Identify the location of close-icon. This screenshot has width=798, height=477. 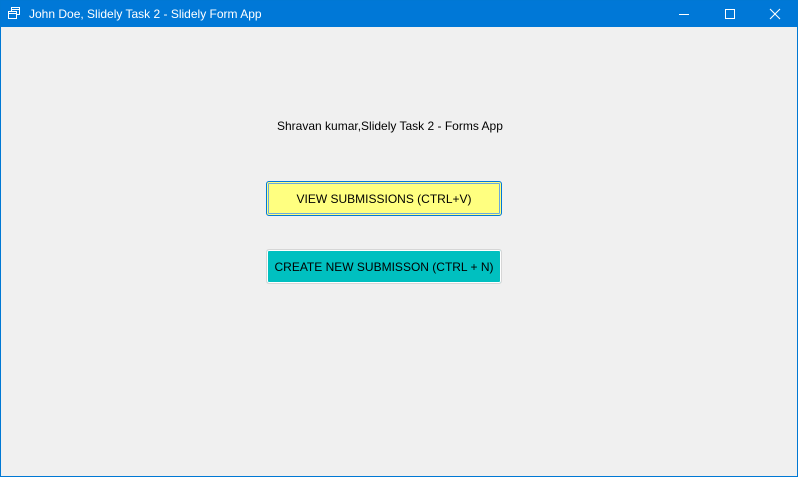
(775, 14).